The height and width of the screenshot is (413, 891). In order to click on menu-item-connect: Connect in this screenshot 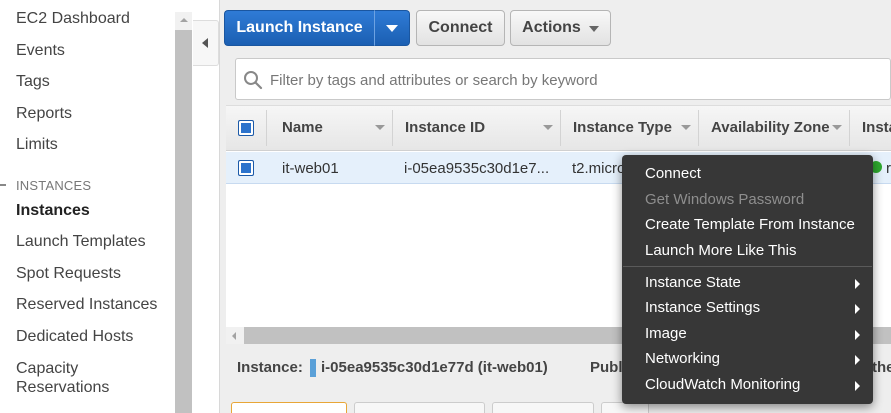, I will do `click(673, 173)`.